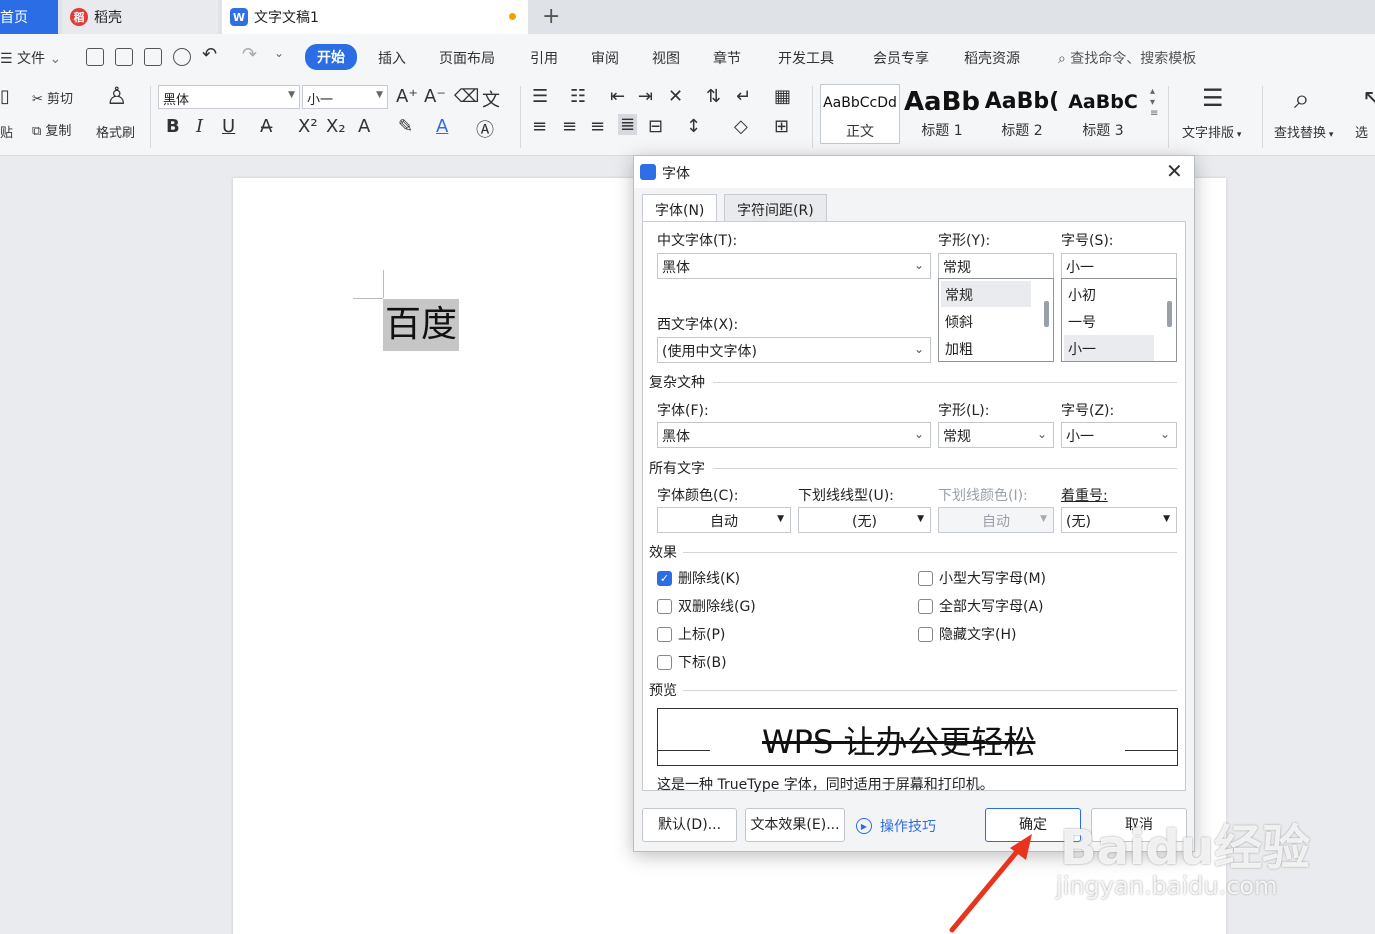  I want to click on find-replace-button: 查找替换 ▾, so click(1303, 131).